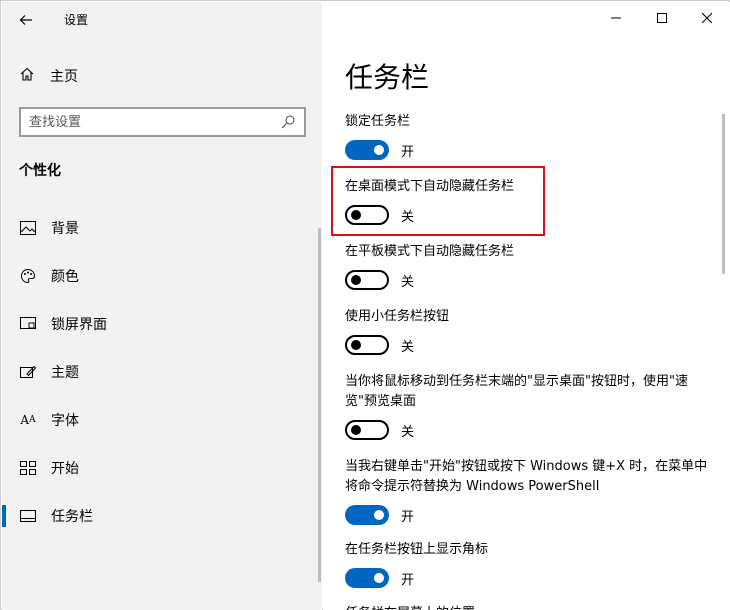 The height and width of the screenshot is (610, 730). What do you see at coordinates (516, 391) in the screenshot?
I see `setting-label: 当你将鼠标移动到任务栏末端的"显示桌面"按钮时，使用"速览"预览桌面` at bounding box center [516, 391].